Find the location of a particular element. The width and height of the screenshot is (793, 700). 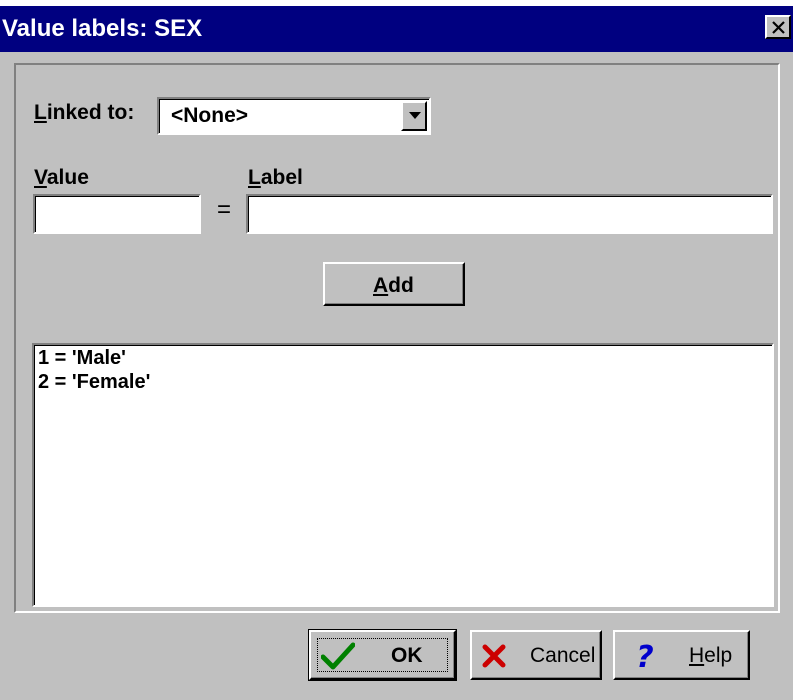

checkmark-icon is located at coordinates (338, 656).